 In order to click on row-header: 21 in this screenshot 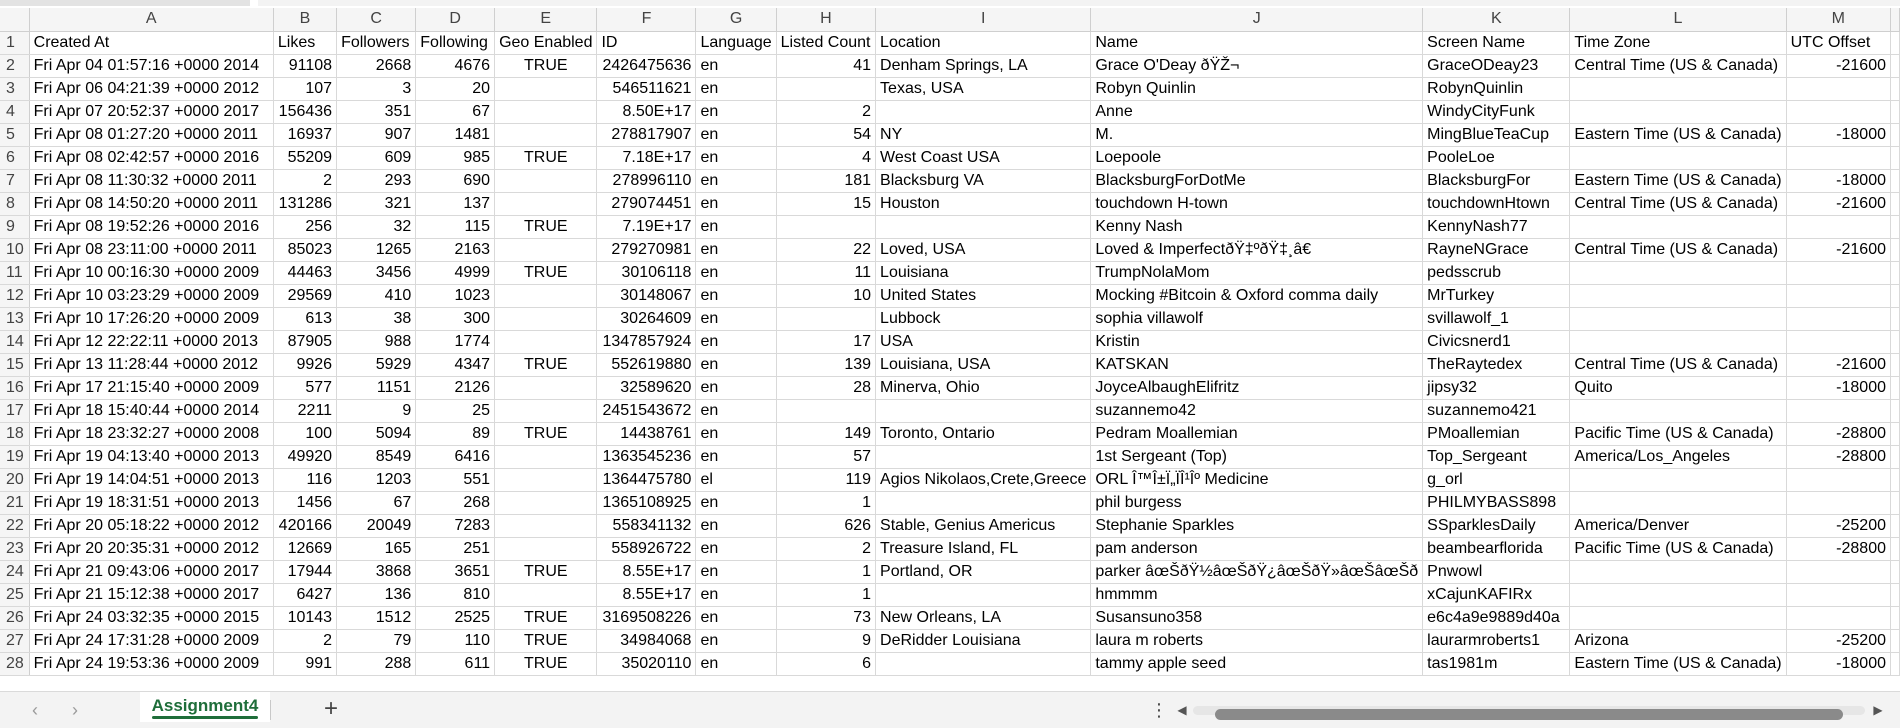, I will do `click(15, 503)`.